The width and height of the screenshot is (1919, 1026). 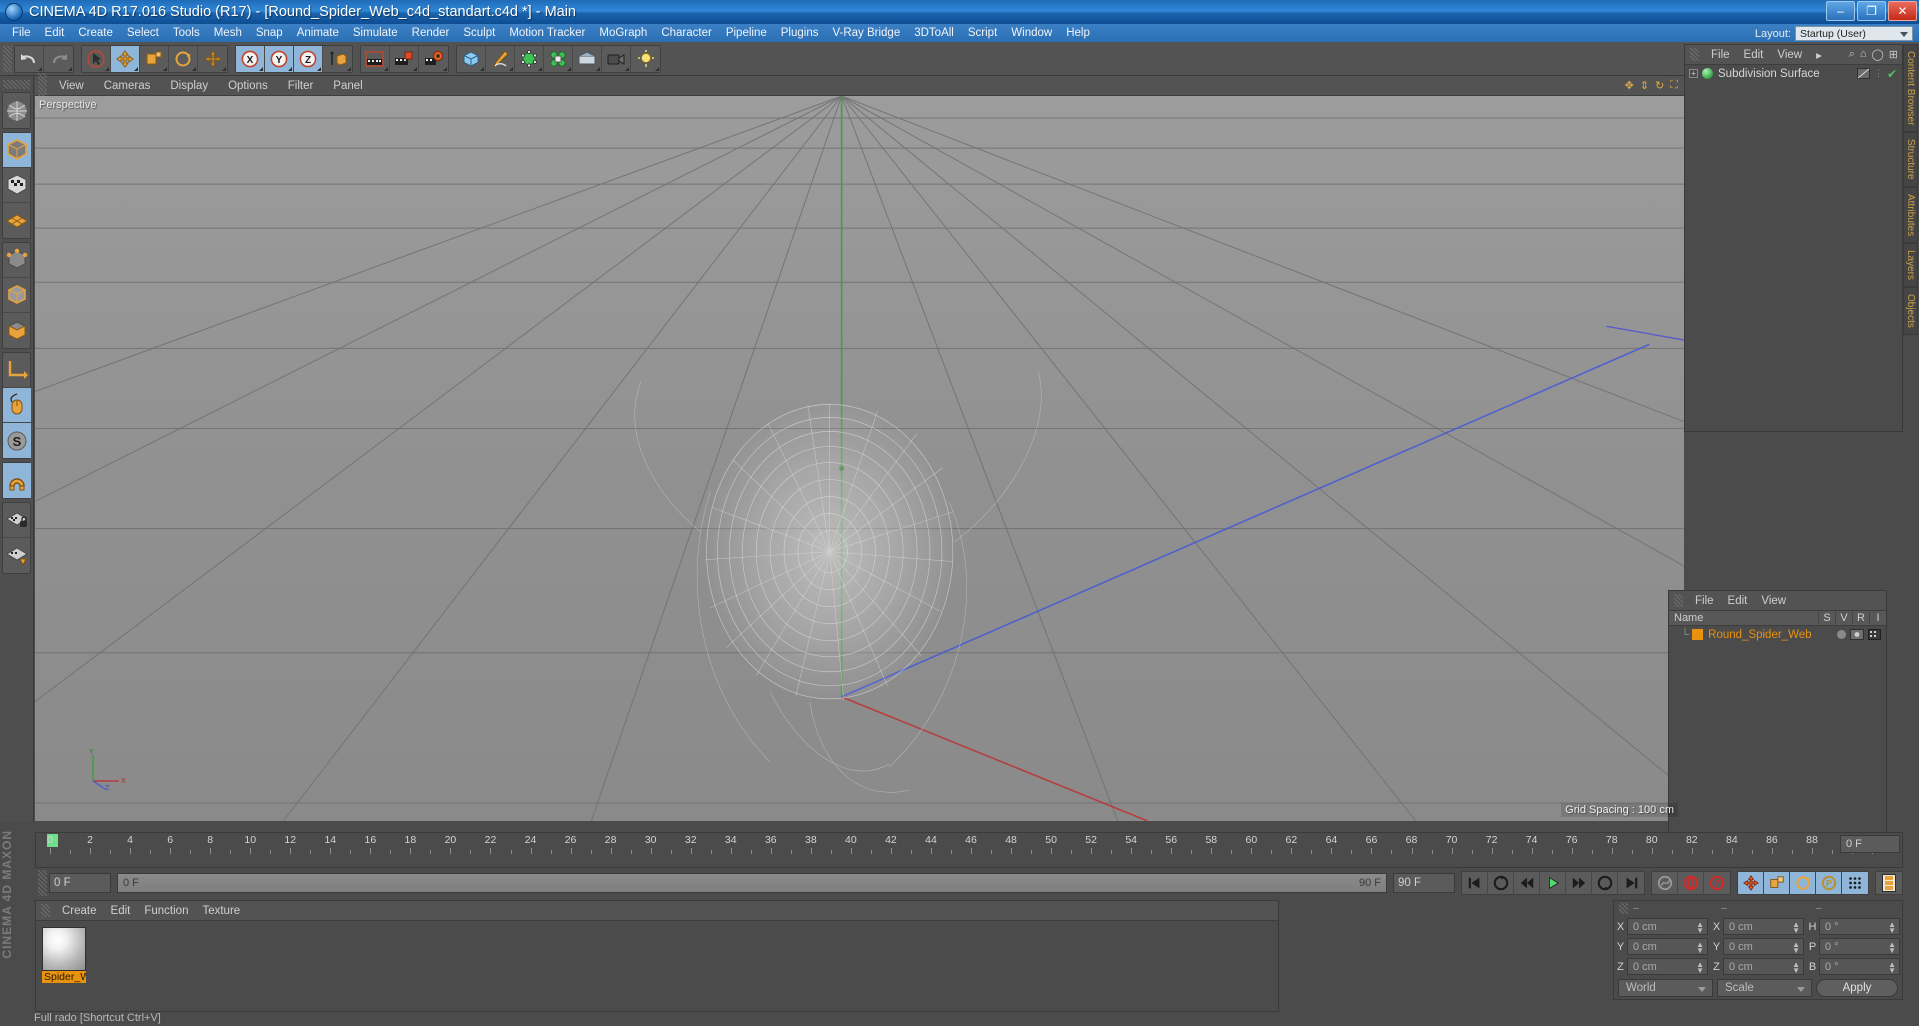 I want to click on side-tab-objects: Objects, so click(x=1910, y=311).